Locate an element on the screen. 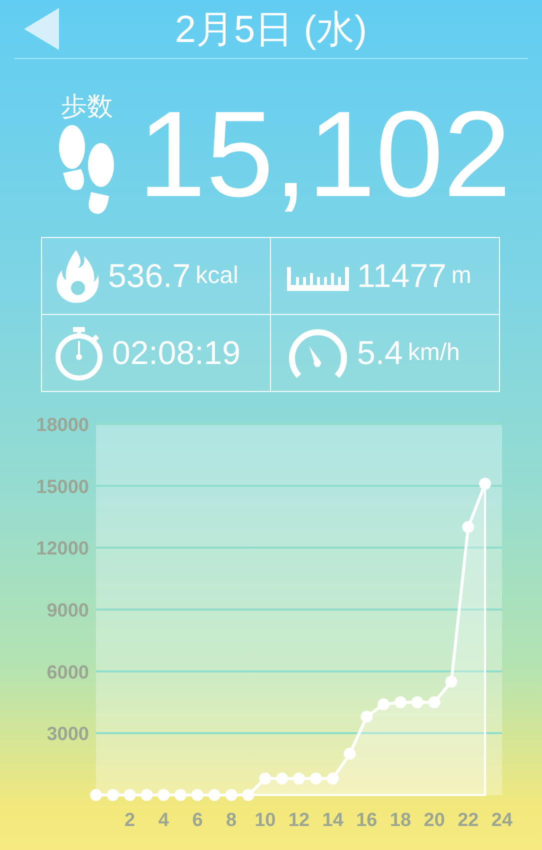 This screenshot has height=850, width=542. x-axis-label: 12 is located at coordinates (299, 820).